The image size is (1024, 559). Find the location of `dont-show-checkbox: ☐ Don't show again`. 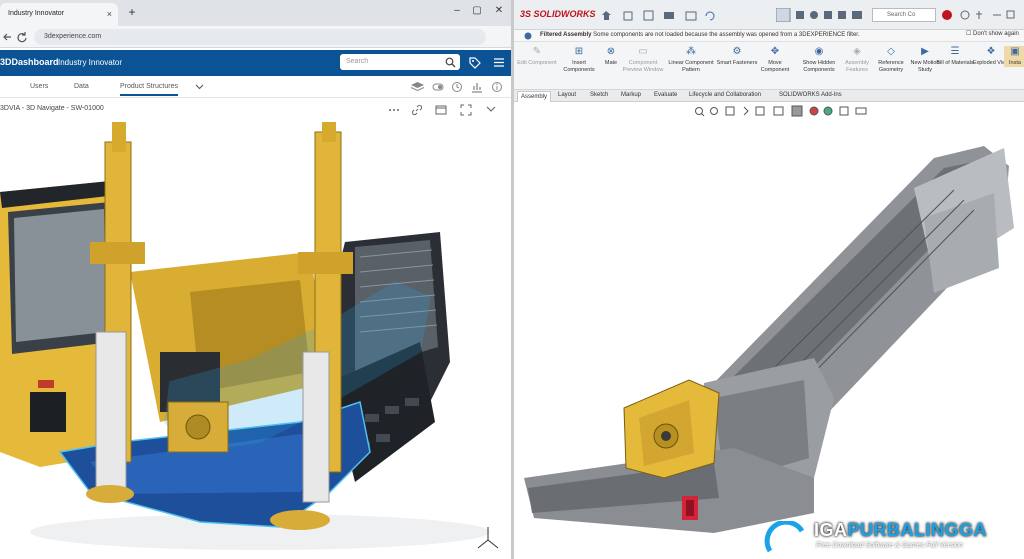

dont-show-checkbox: ☐ Don't show again is located at coordinates (992, 33).